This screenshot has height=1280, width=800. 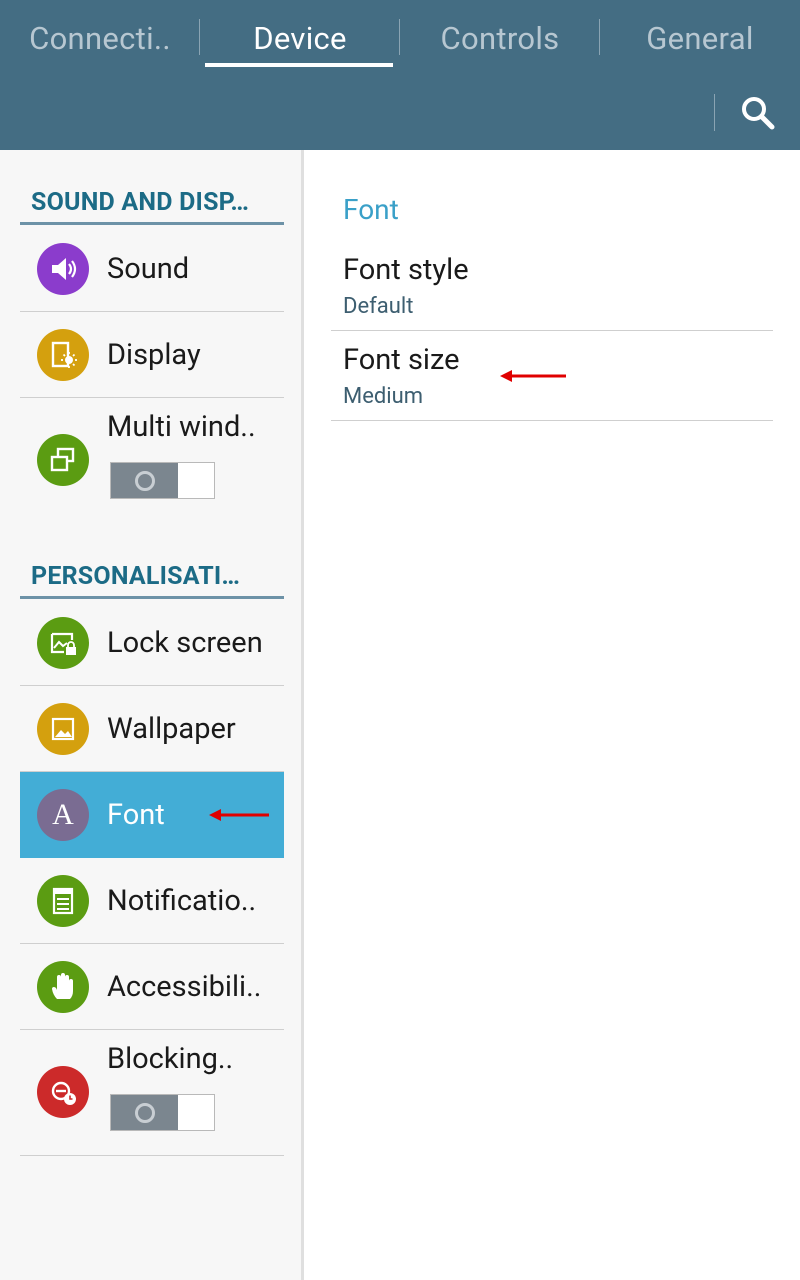 What do you see at coordinates (63, 355) in the screenshot?
I see `display-icon` at bounding box center [63, 355].